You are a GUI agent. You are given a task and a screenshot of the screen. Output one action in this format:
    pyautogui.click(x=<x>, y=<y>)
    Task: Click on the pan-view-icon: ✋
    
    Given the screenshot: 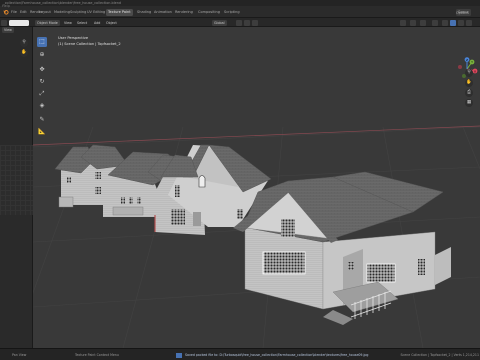 What is the action you would take?
    pyautogui.click(x=469, y=83)
    